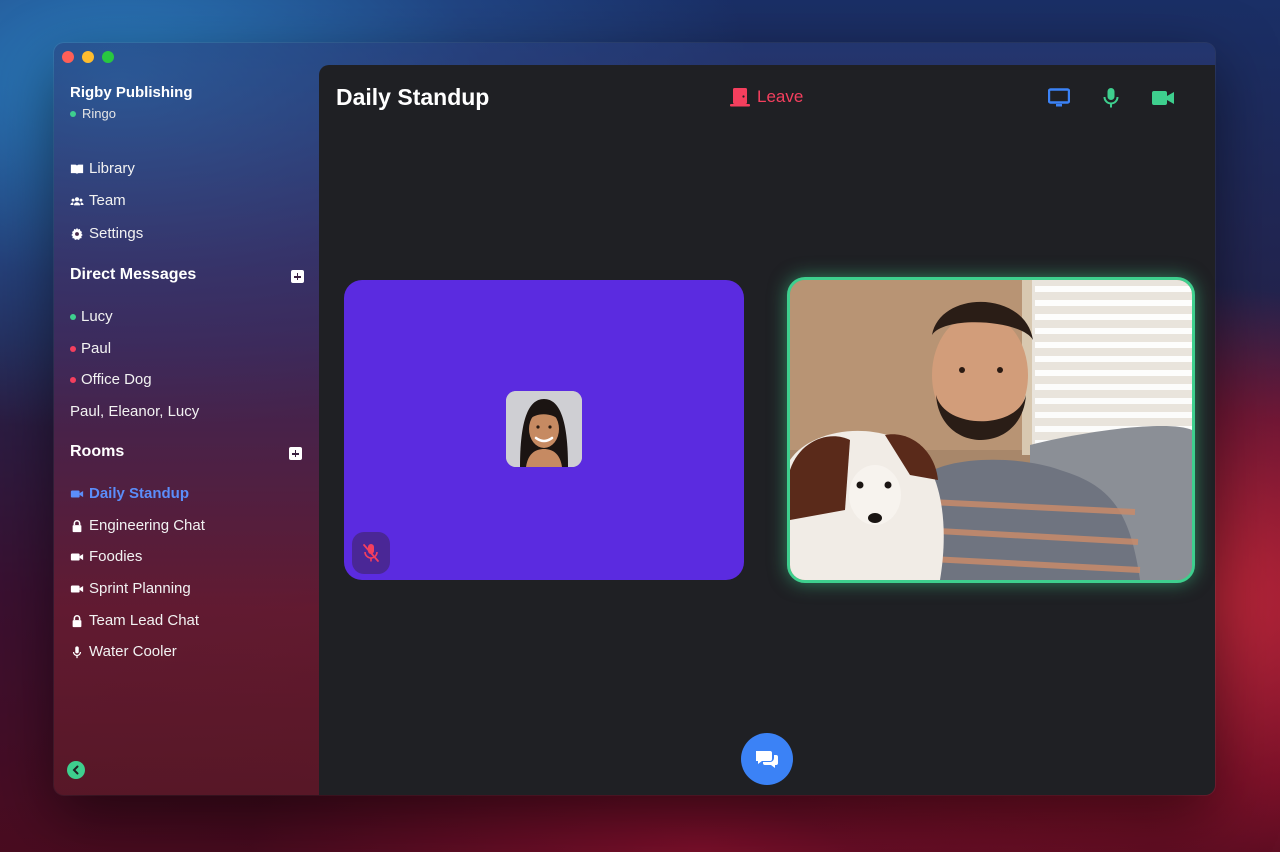 This screenshot has height=852, width=1280. I want to click on book-icon, so click(77, 169).